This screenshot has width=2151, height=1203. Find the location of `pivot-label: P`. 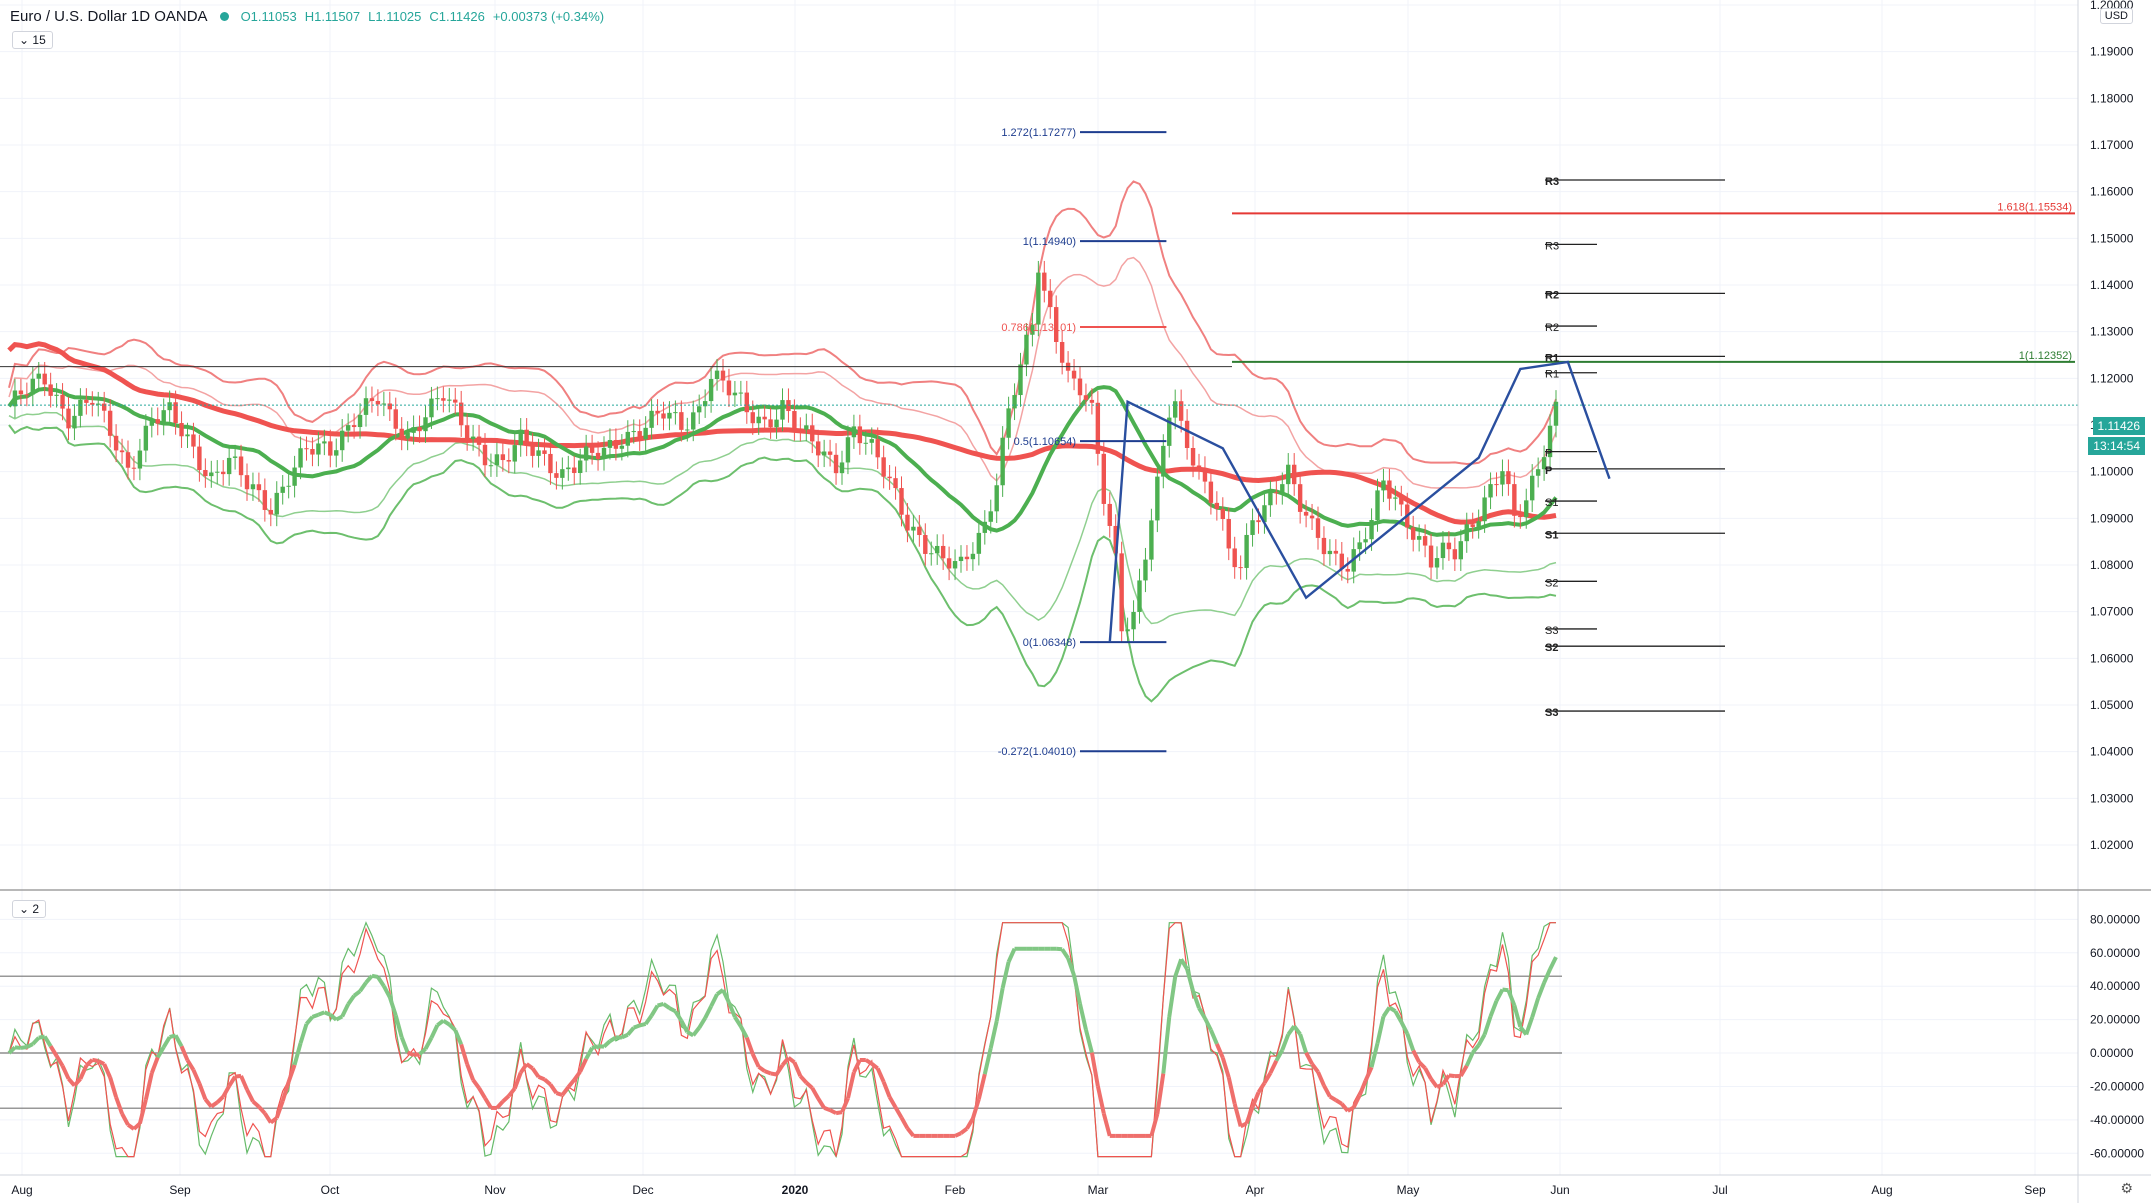

pivot-label: P is located at coordinates (1548, 454).